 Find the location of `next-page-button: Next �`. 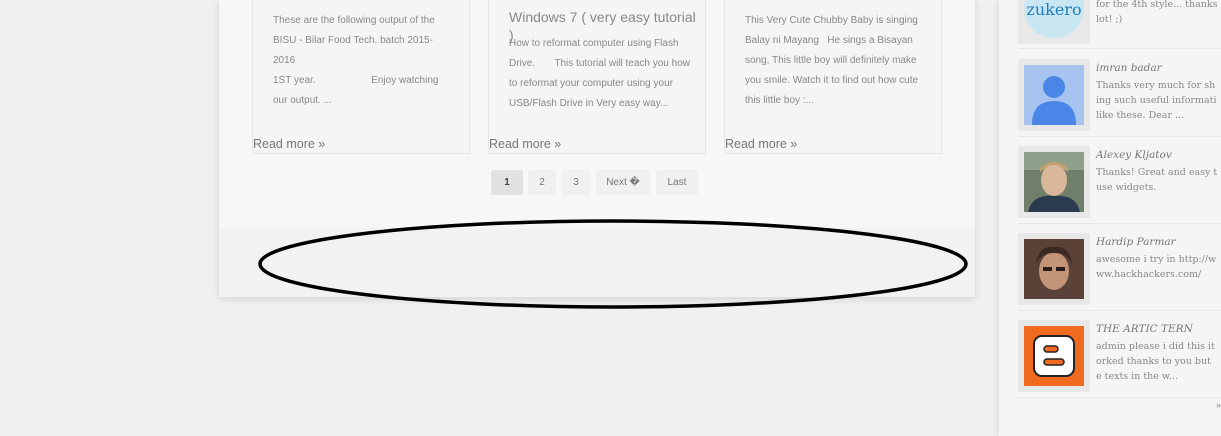

next-page-button: Next � is located at coordinates (623, 182).